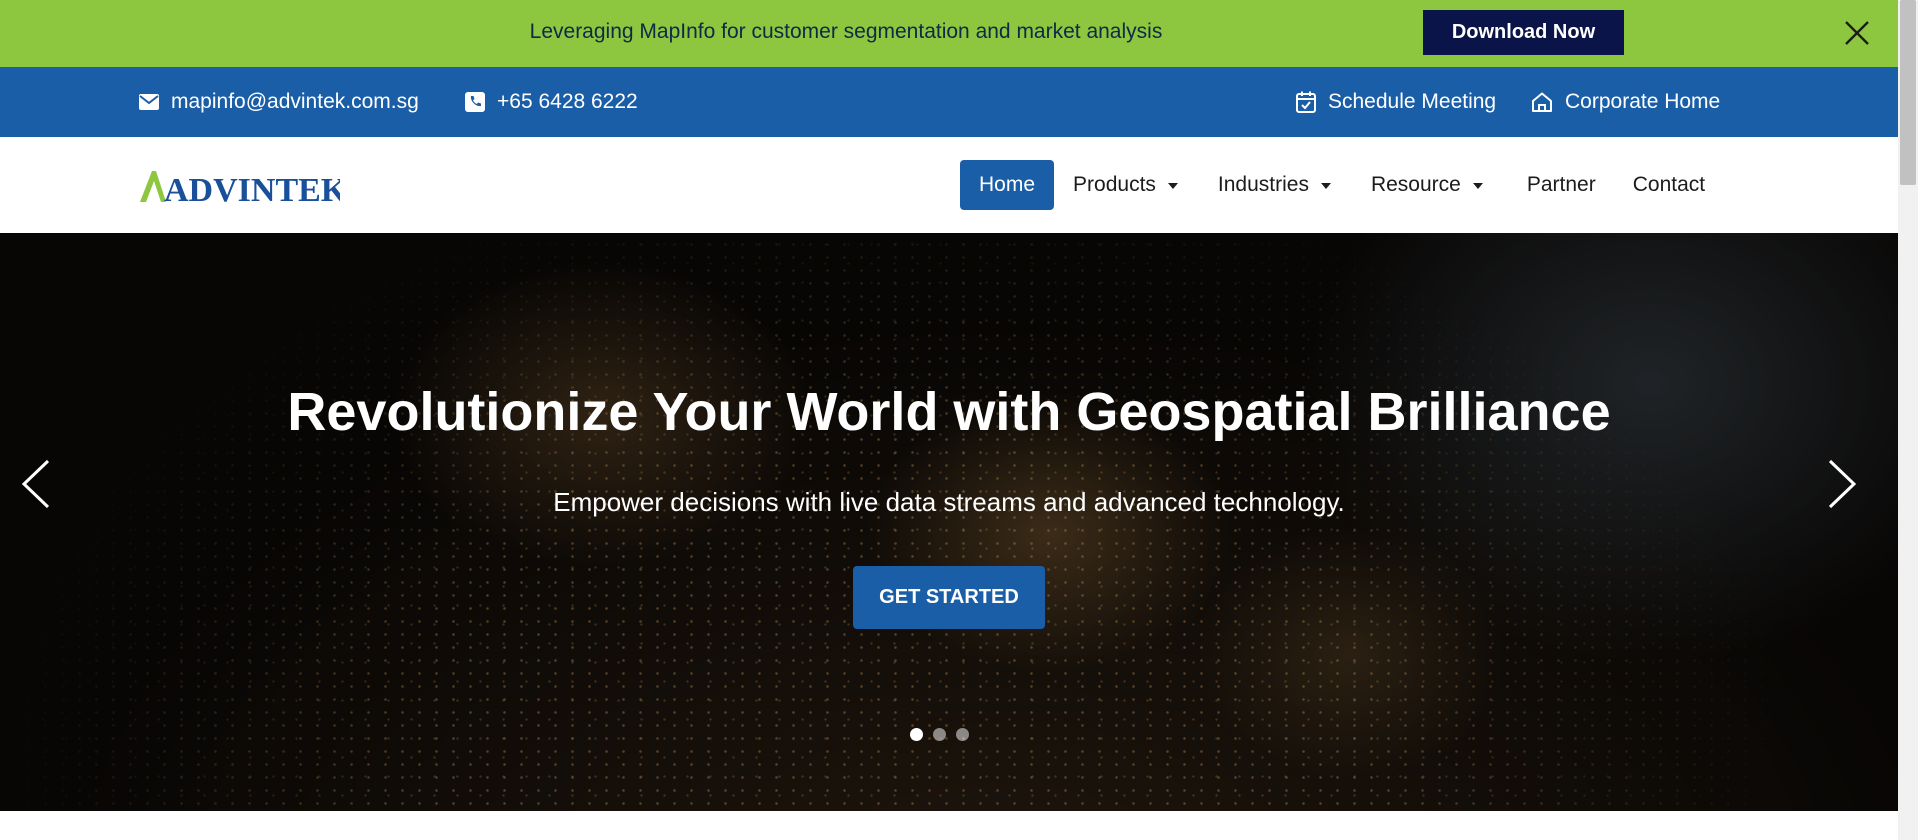  I want to click on nav-industries: Industries, so click(1274, 185).